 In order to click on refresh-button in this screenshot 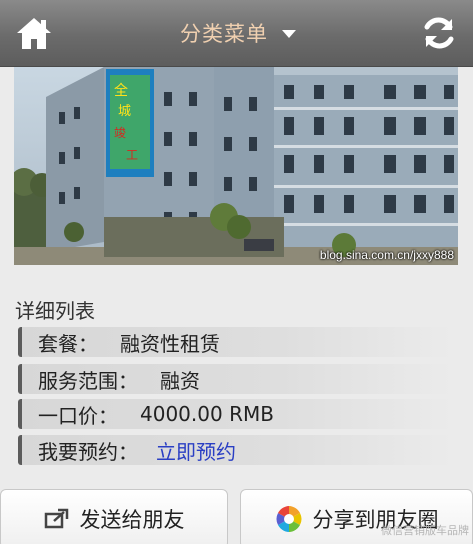, I will do `click(439, 33)`.